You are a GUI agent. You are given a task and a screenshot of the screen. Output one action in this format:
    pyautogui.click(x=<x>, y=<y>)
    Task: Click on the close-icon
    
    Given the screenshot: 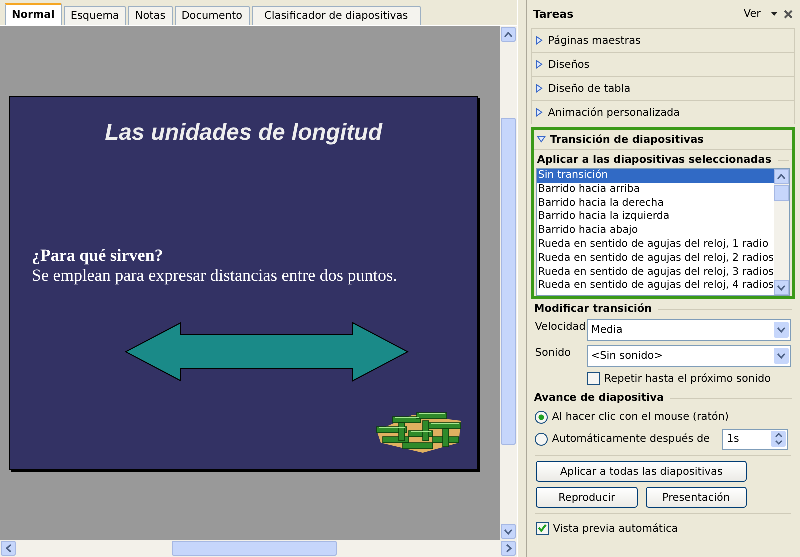 What is the action you would take?
    pyautogui.click(x=788, y=14)
    